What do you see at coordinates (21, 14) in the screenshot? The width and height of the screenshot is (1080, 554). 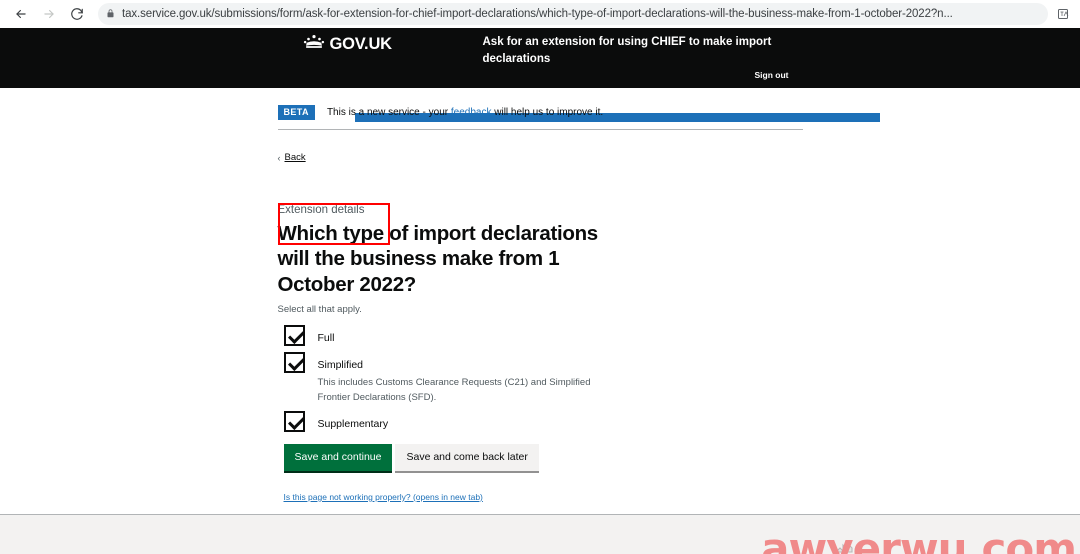 I see `browser-back-icon` at bounding box center [21, 14].